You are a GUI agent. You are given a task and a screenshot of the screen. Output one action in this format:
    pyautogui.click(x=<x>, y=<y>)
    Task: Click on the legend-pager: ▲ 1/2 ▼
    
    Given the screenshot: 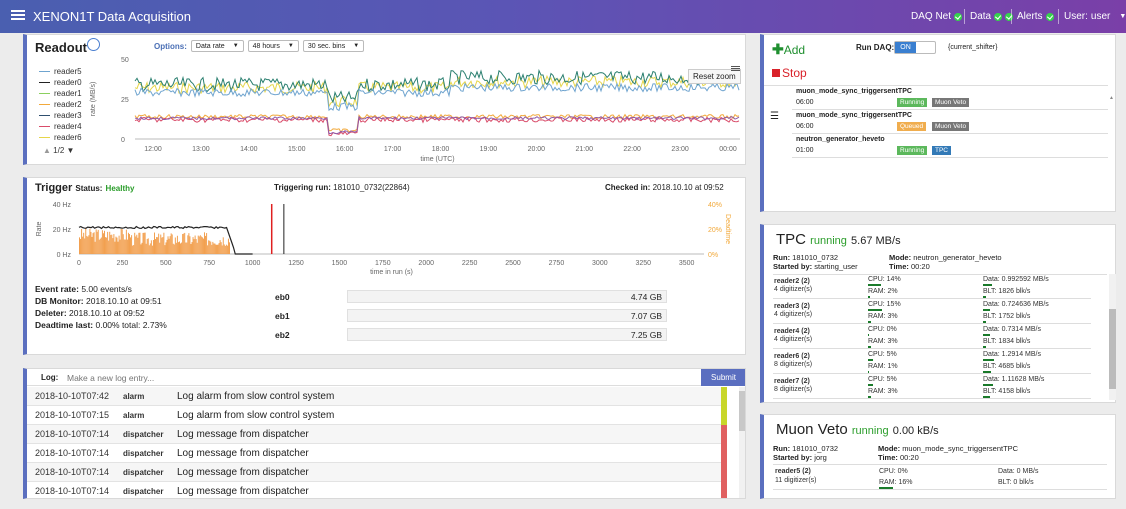 What is the action you would take?
    pyautogui.click(x=58, y=150)
    